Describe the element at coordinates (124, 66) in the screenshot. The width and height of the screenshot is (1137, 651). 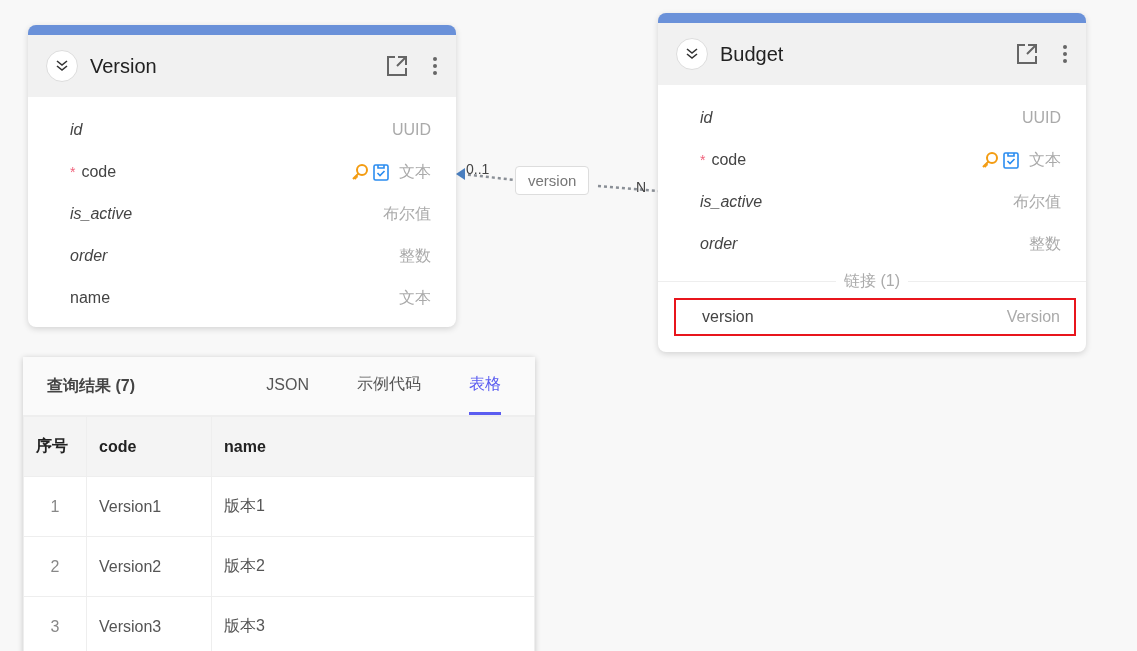
I see `entity-title: Version` at that location.